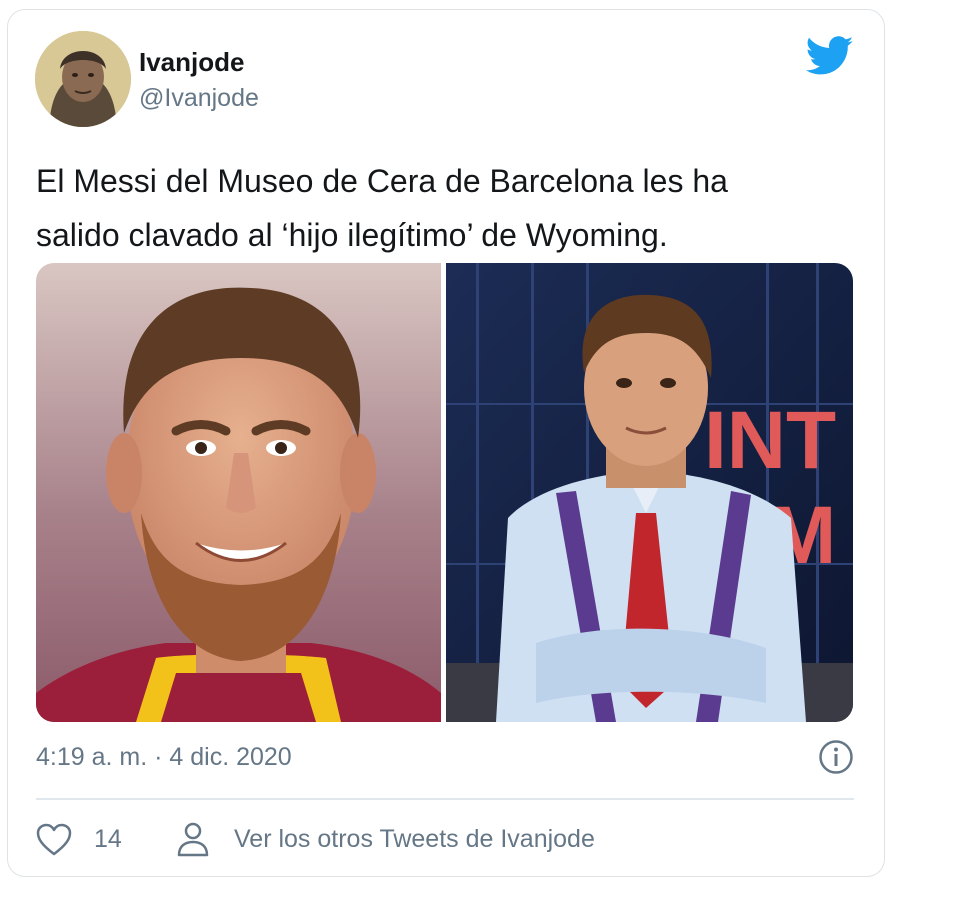 The height and width of the screenshot is (900, 974). Describe the element at coordinates (830, 56) in the screenshot. I see `twitter-bird-icon` at that location.